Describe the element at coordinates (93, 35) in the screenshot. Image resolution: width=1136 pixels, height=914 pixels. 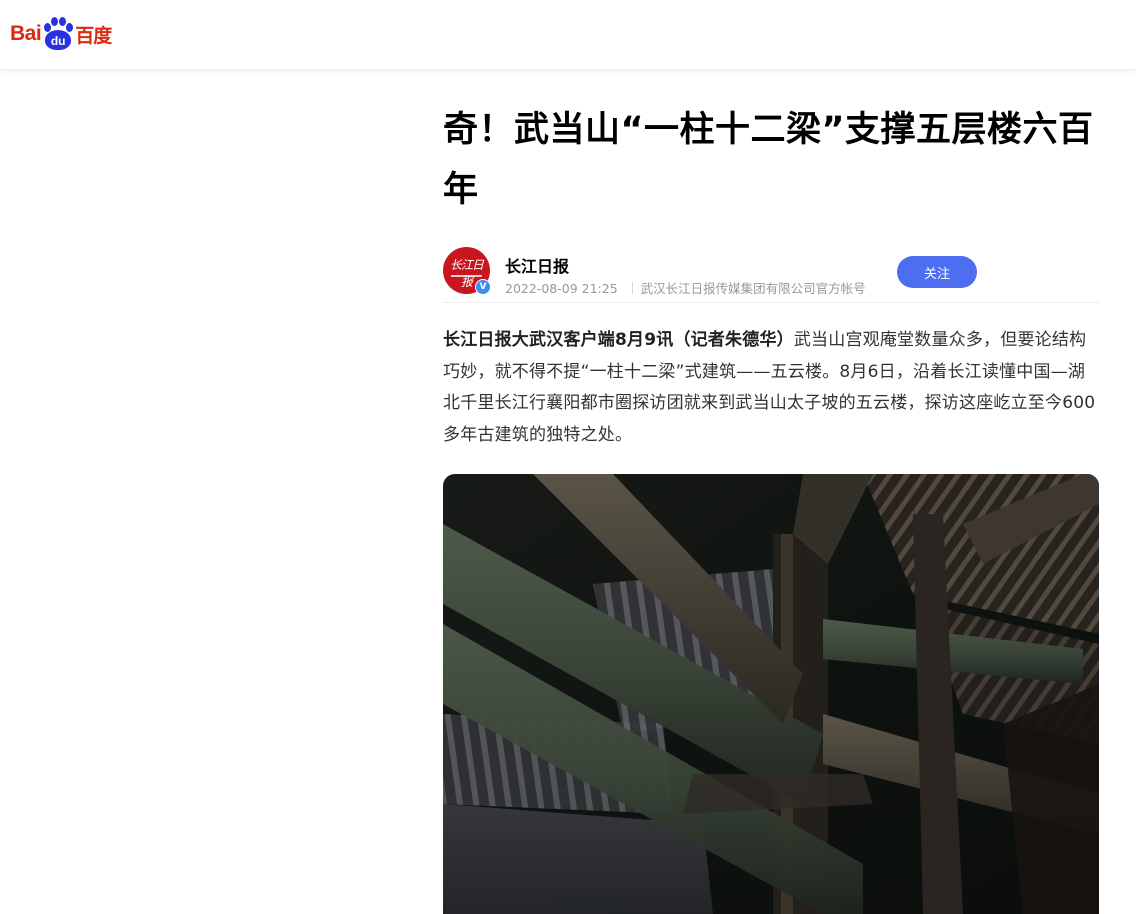
I see `logo-chinese-text: 百度` at that location.